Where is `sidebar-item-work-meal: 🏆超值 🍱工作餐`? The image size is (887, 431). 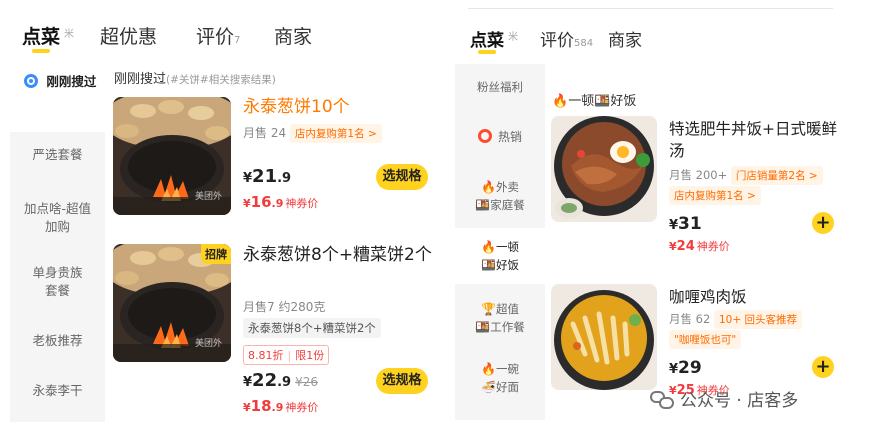 sidebar-item-work-meal: 🏆超值 🍱工作餐 is located at coordinates (500, 320).